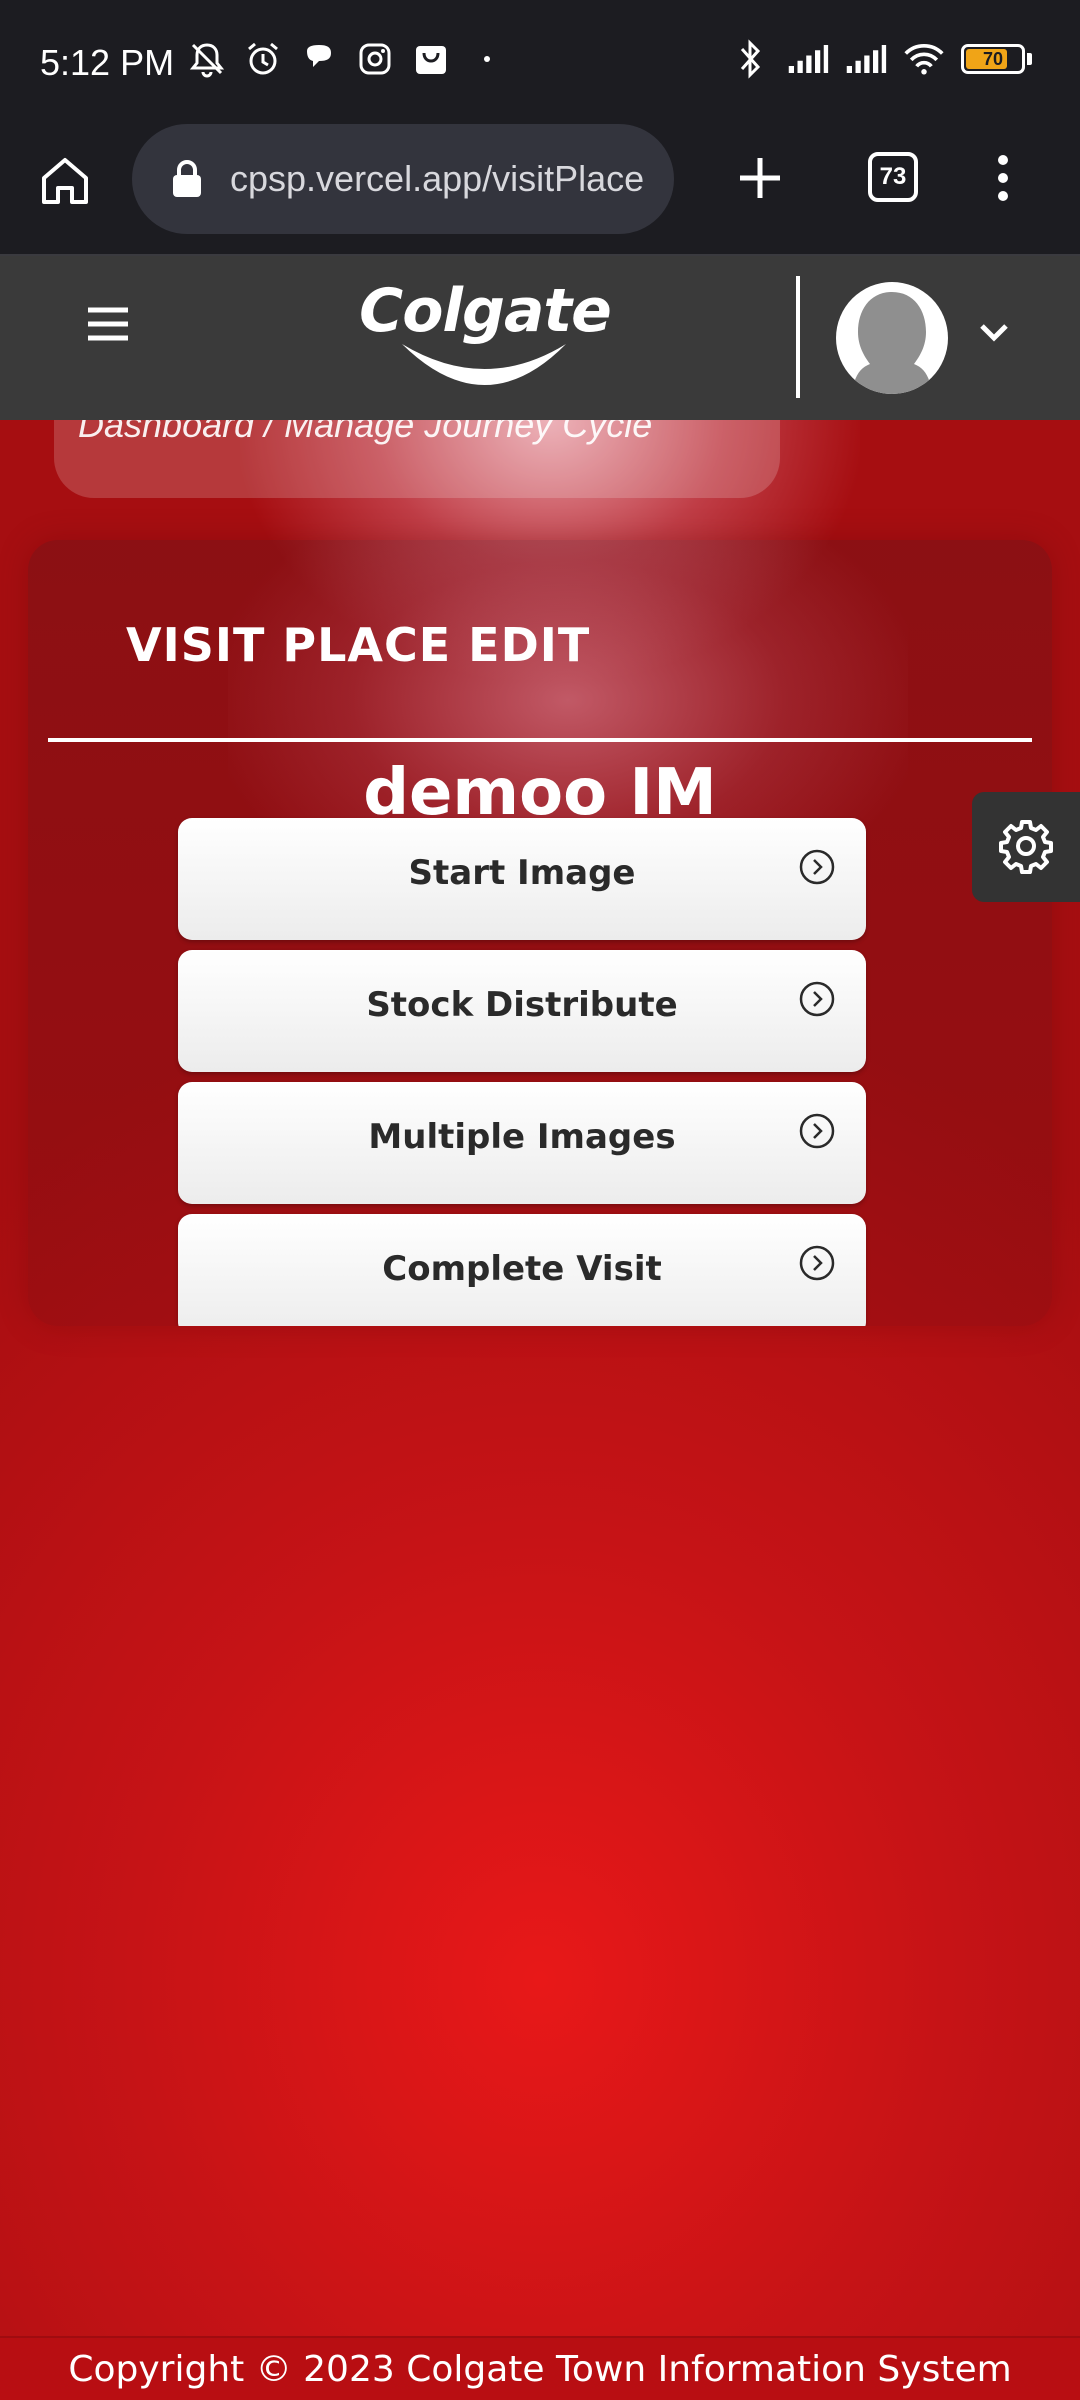 The width and height of the screenshot is (1080, 2400). What do you see at coordinates (540, 740) in the screenshot?
I see `card-divider` at bounding box center [540, 740].